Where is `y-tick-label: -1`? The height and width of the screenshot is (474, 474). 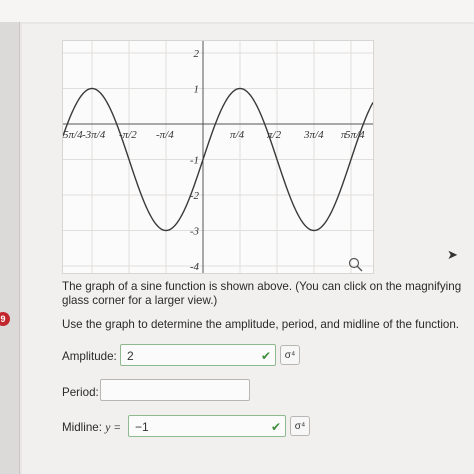
y-tick-label: -1 is located at coordinates (194, 161).